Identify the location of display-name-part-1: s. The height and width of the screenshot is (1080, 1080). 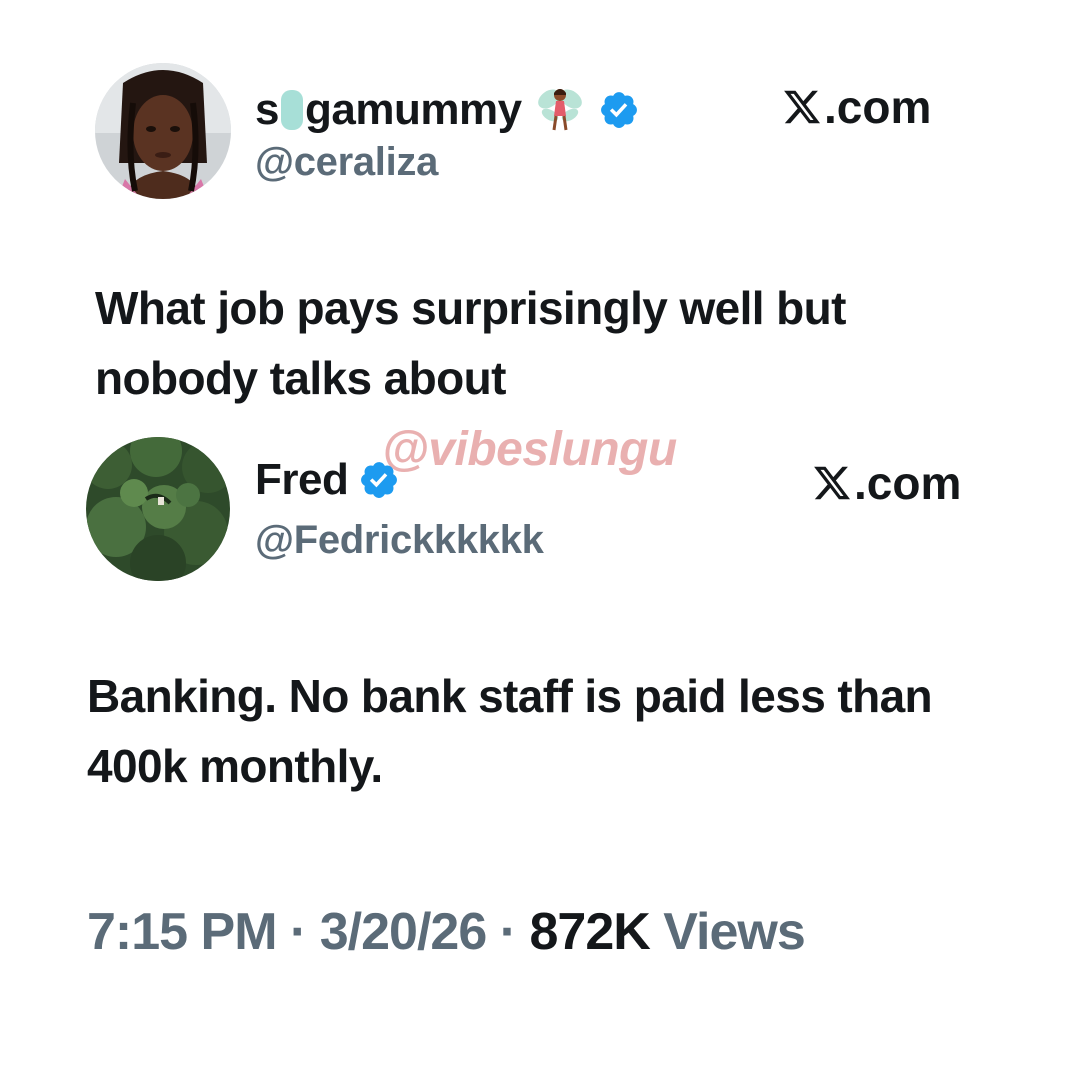
(267, 109).